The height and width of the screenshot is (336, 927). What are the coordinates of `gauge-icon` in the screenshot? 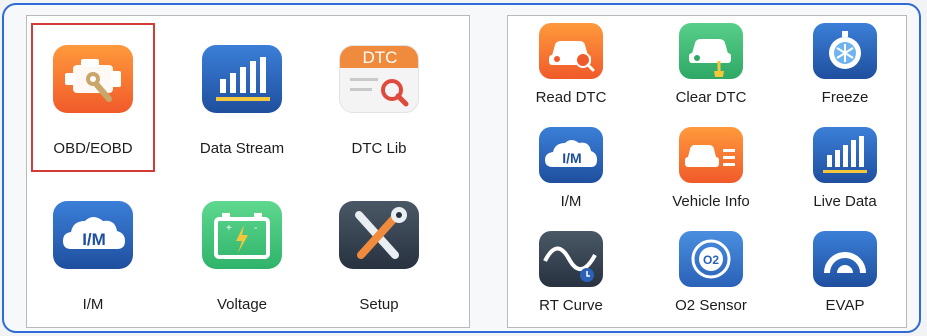 It's located at (845, 259).